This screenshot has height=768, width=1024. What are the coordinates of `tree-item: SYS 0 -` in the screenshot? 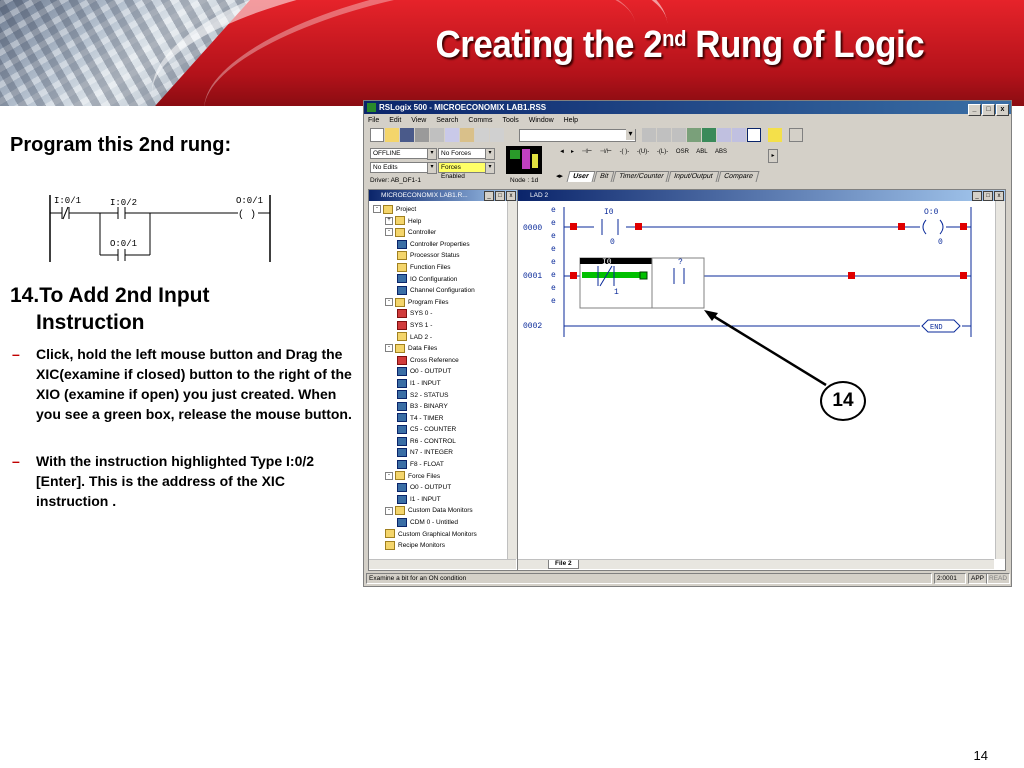 It's located at (425, 314).